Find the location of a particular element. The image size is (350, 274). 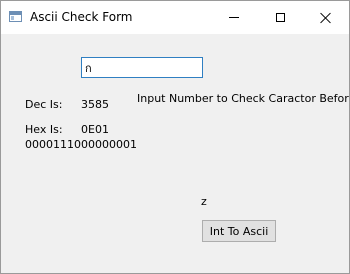

title-bar: Ascii Check Form is located at coordinates (175, 17).